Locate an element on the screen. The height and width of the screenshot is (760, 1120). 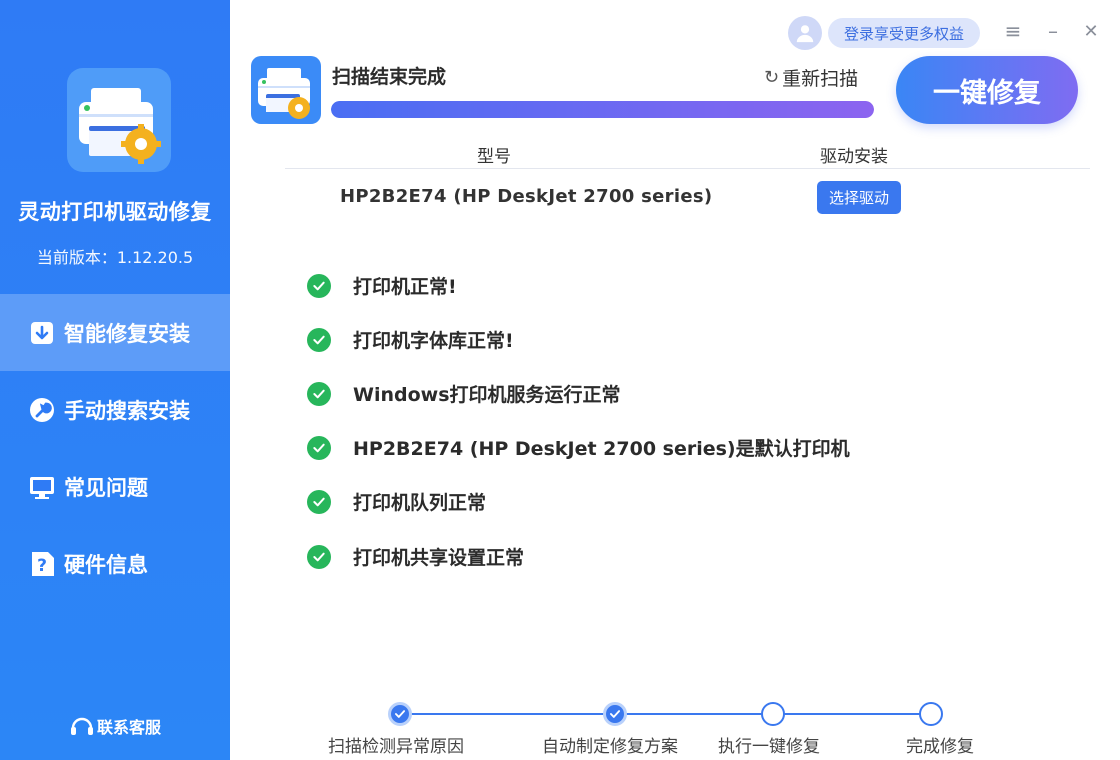
scan-status-title: 扫描结束完成 is located at coordinates (389, 77).